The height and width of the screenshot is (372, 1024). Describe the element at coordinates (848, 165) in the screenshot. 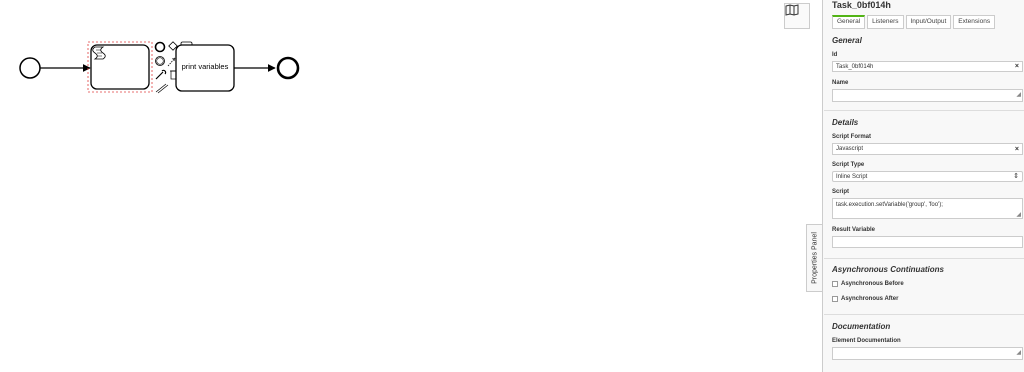

I see `script-type-label: Script Type` at that location.